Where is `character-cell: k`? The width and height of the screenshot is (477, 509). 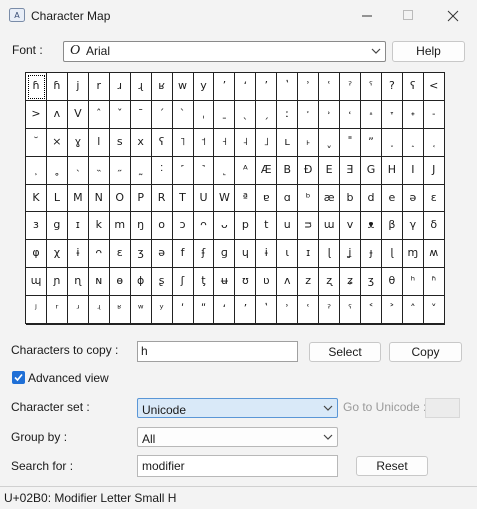
character-cell: k is located at coordinates (99, 226).